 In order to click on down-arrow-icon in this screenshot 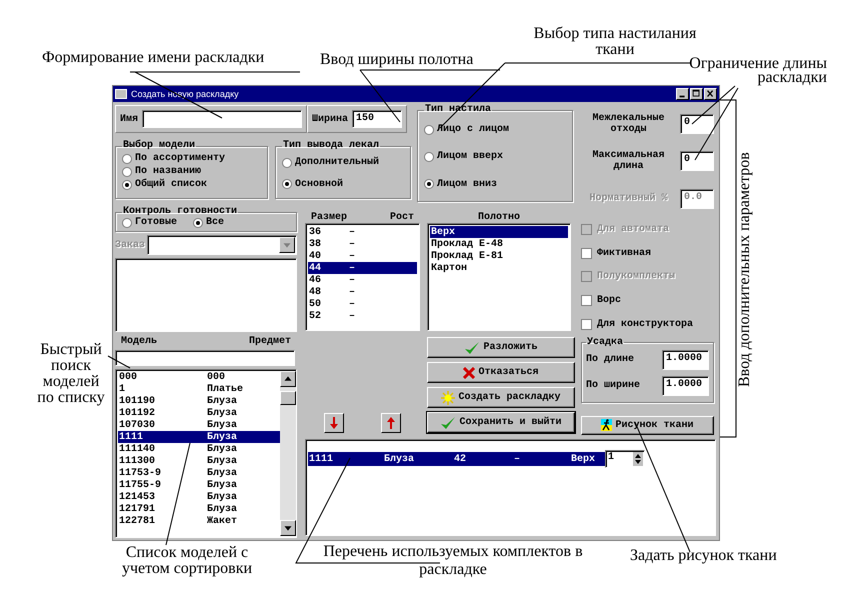, I will do `click(334, 423)`.